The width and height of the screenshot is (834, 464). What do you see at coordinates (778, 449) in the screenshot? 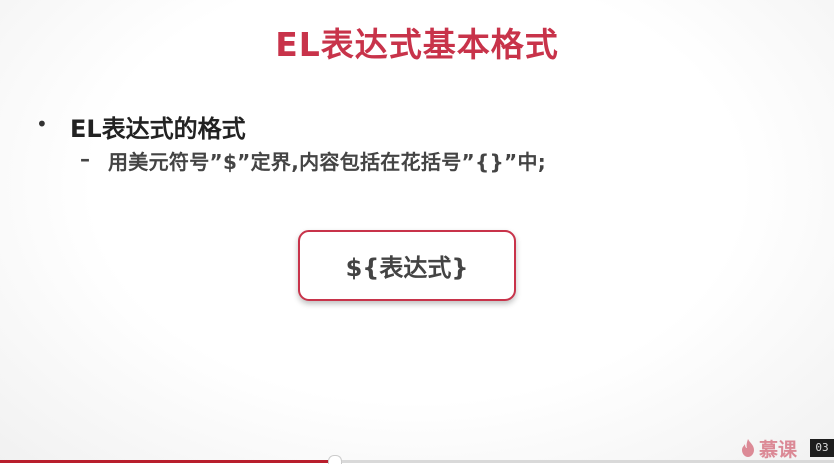
I see `logo-text: 慕课` at bounding box center [778, 449].